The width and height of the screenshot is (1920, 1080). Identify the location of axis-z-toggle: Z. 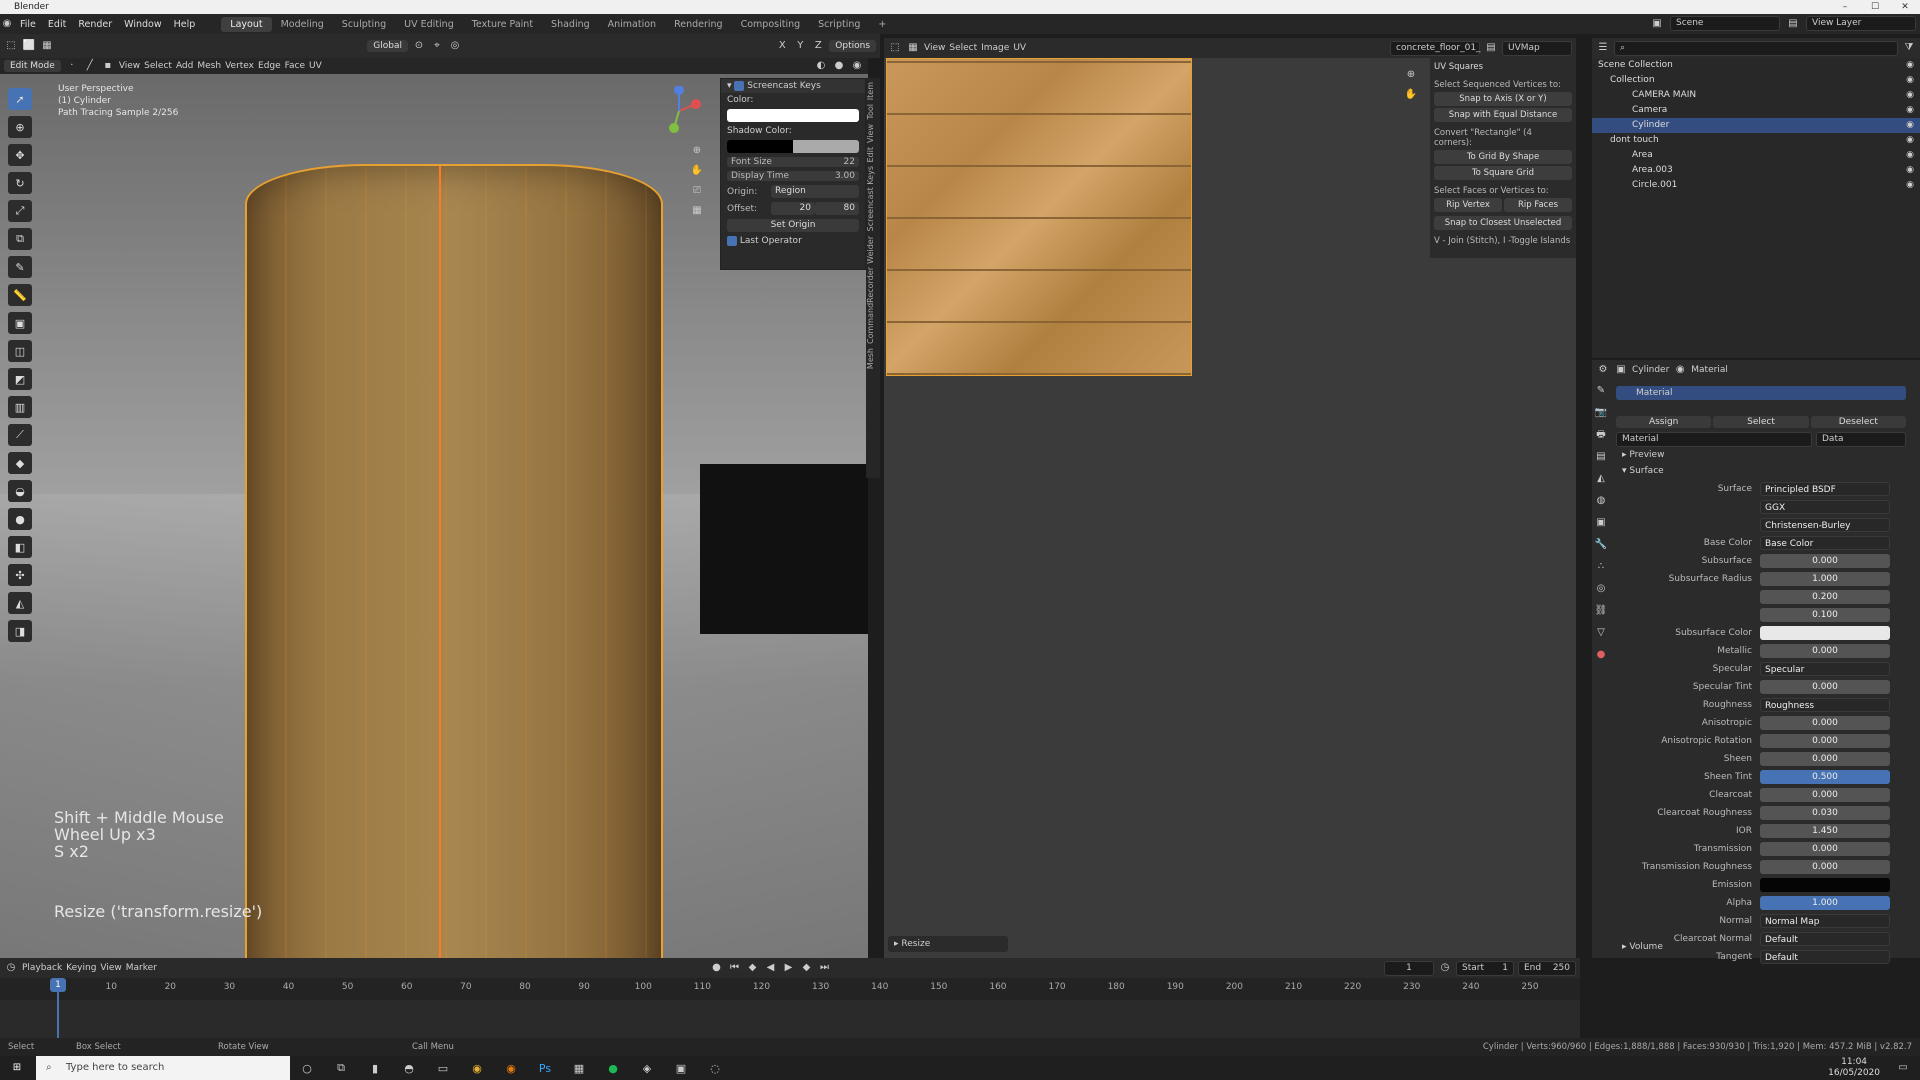
(818, 46).